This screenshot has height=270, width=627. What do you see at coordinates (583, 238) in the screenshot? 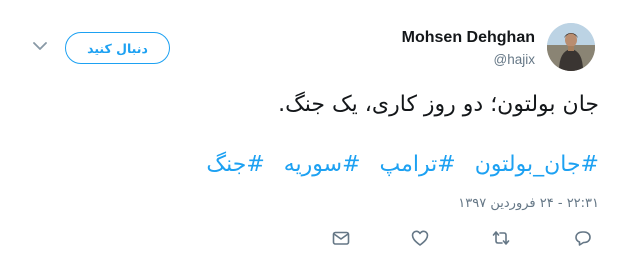
I see `reply-icon` at bounding box center [583, 238].